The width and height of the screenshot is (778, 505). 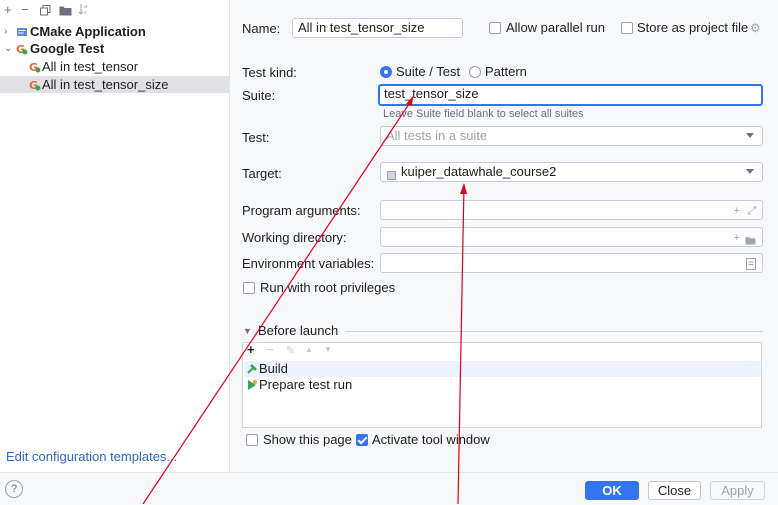 I want to click on tree-item-all-in-test-tensor-size: G All in test_tensor_size, so click(x=114, y=84).